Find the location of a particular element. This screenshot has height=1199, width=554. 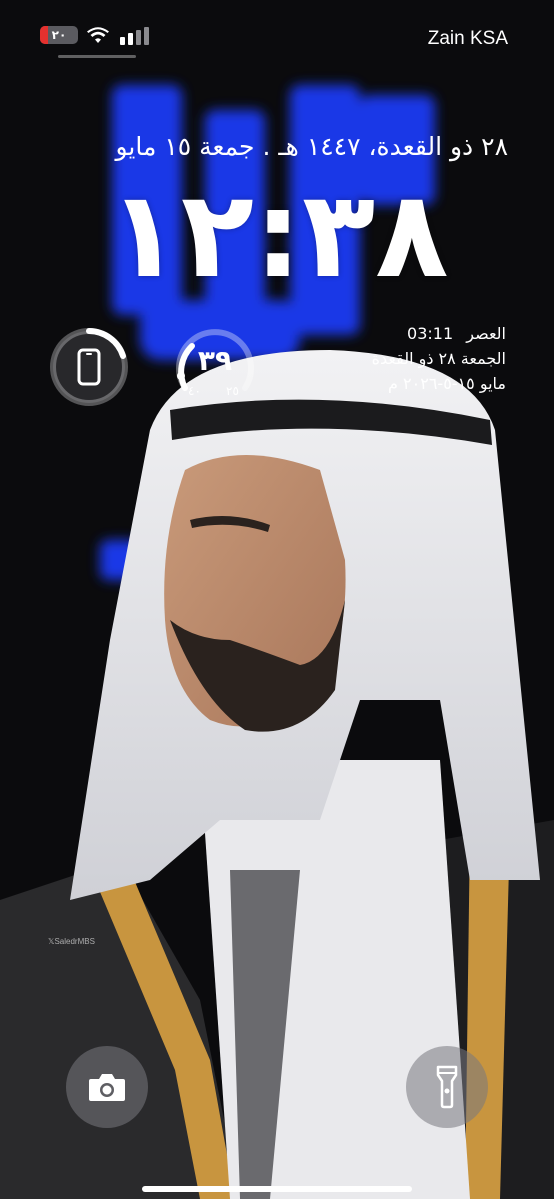

wifi-icon is located at coordinates (98, 35).